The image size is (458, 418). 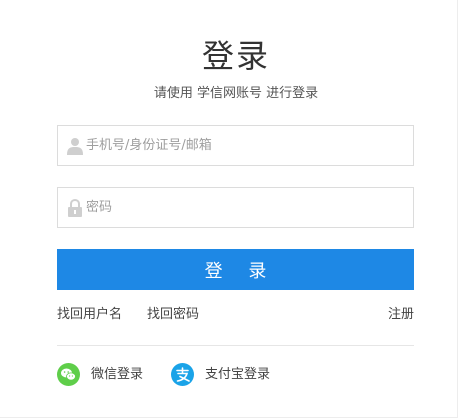 What do you see at coordinates (173, 315) in the screenshot?
I see `forgot-password-link: 找回密码` at bounding box center [173, 315].